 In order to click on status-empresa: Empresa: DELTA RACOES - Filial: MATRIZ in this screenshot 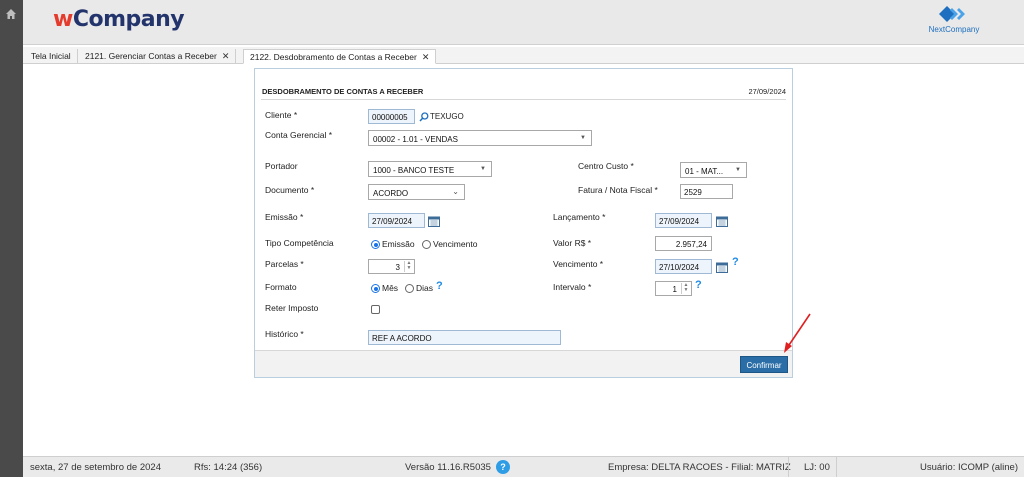, I will do `click(699, 467)`.